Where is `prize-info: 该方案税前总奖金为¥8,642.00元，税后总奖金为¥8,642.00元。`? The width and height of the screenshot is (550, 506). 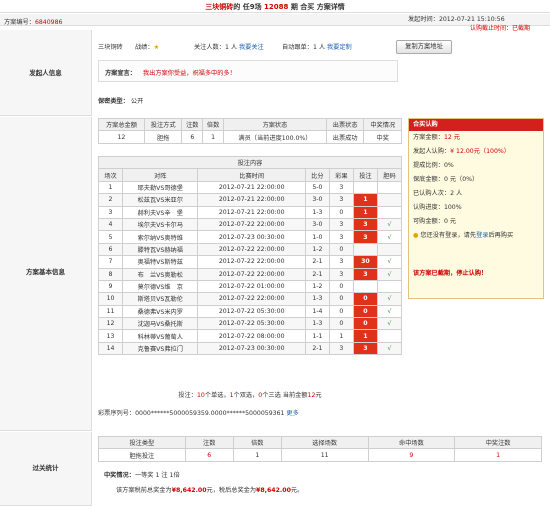 prize-info: 该方案税前总奖金为¥8,642.00元，税后总奖金为¥8,642.00元。 is located at coordinates (209, 489).